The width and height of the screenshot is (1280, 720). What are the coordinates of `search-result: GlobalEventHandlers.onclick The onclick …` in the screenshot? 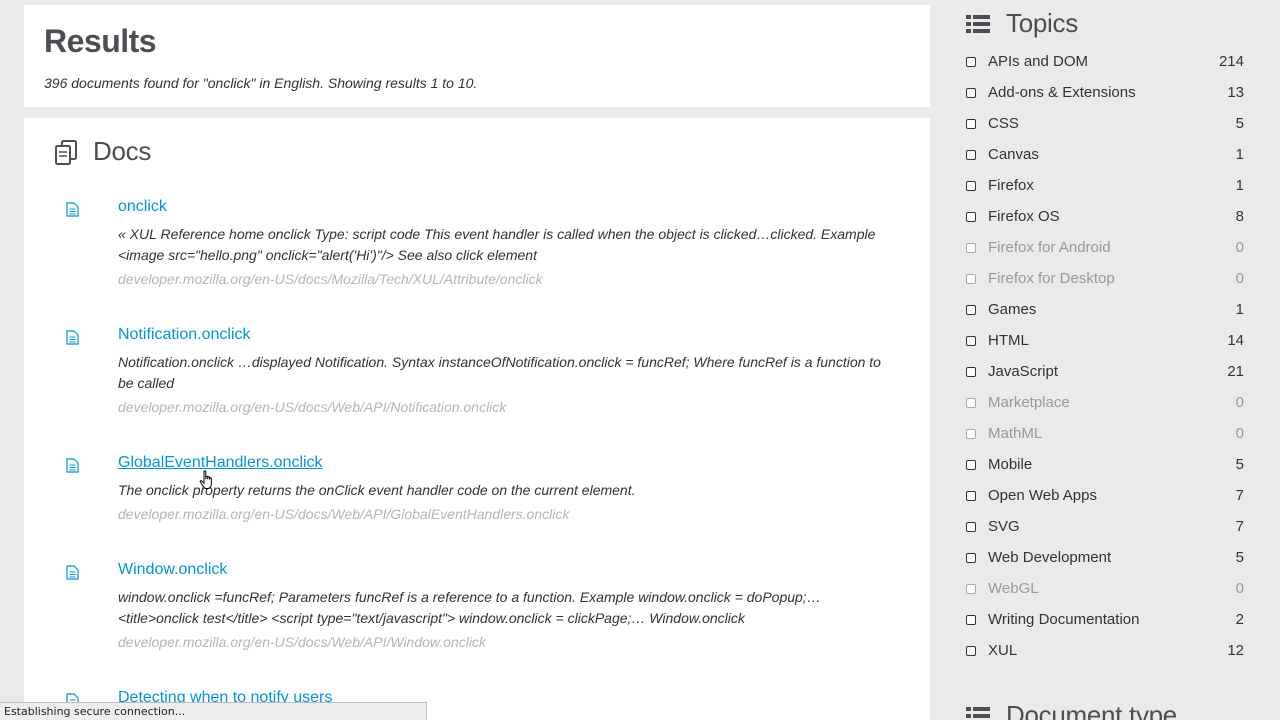 It's located at (477, 499).